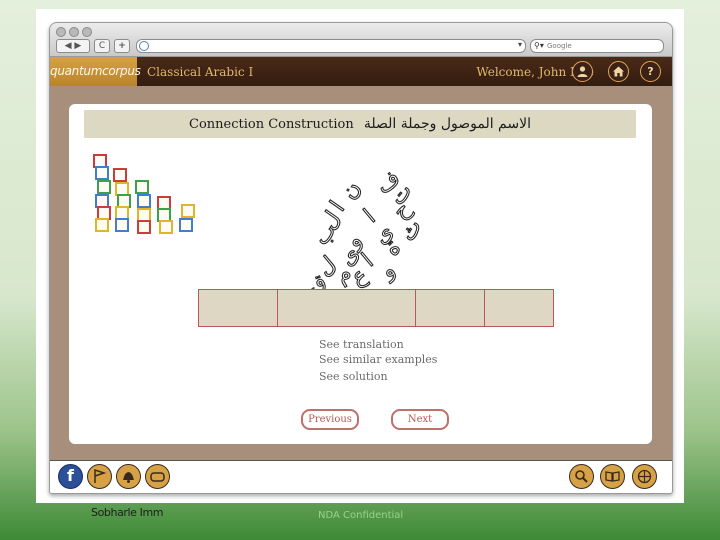 This screenshot has height=540, width=720. Describe the element at coordinates (122, 46) in the screenshot. I see `new-tab-button: +` at that location.